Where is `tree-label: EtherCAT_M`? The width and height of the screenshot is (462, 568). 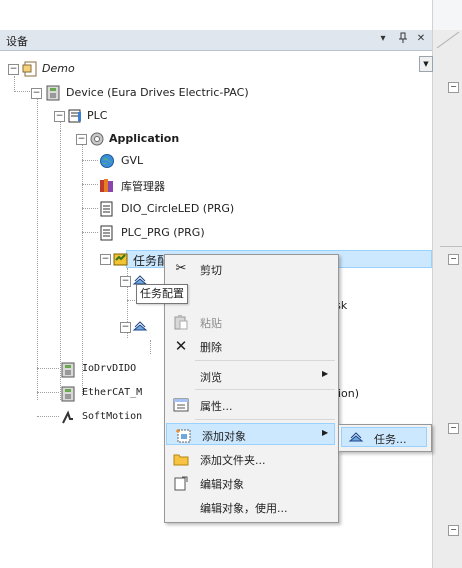 tree-label: EtherCAT_M is located at coordinates (112, 392).